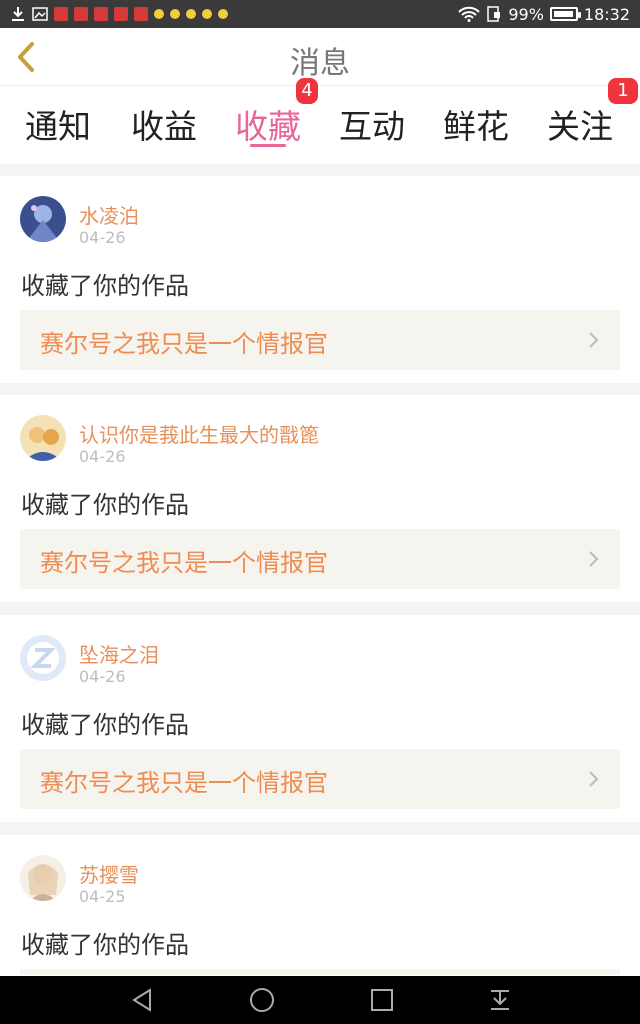 The image size is (640, 1024). What do you see at coordinates (102, 896) in the screenshot?
I see `message-date: 04-25` at bounding box center [102, 896].